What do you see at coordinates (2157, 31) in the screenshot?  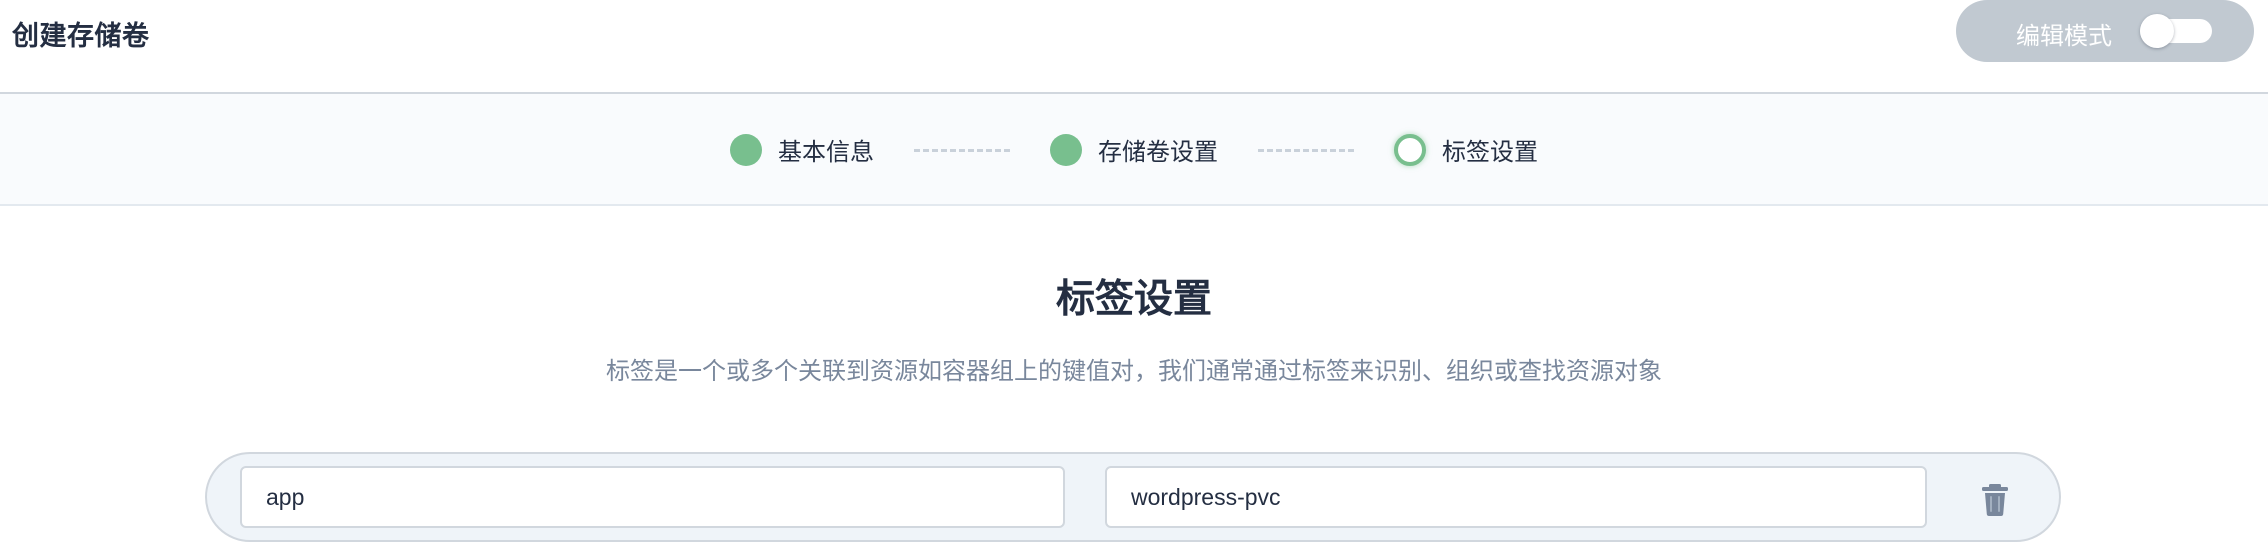 I see `toggle-knob` at bounding box center [2157, 31].